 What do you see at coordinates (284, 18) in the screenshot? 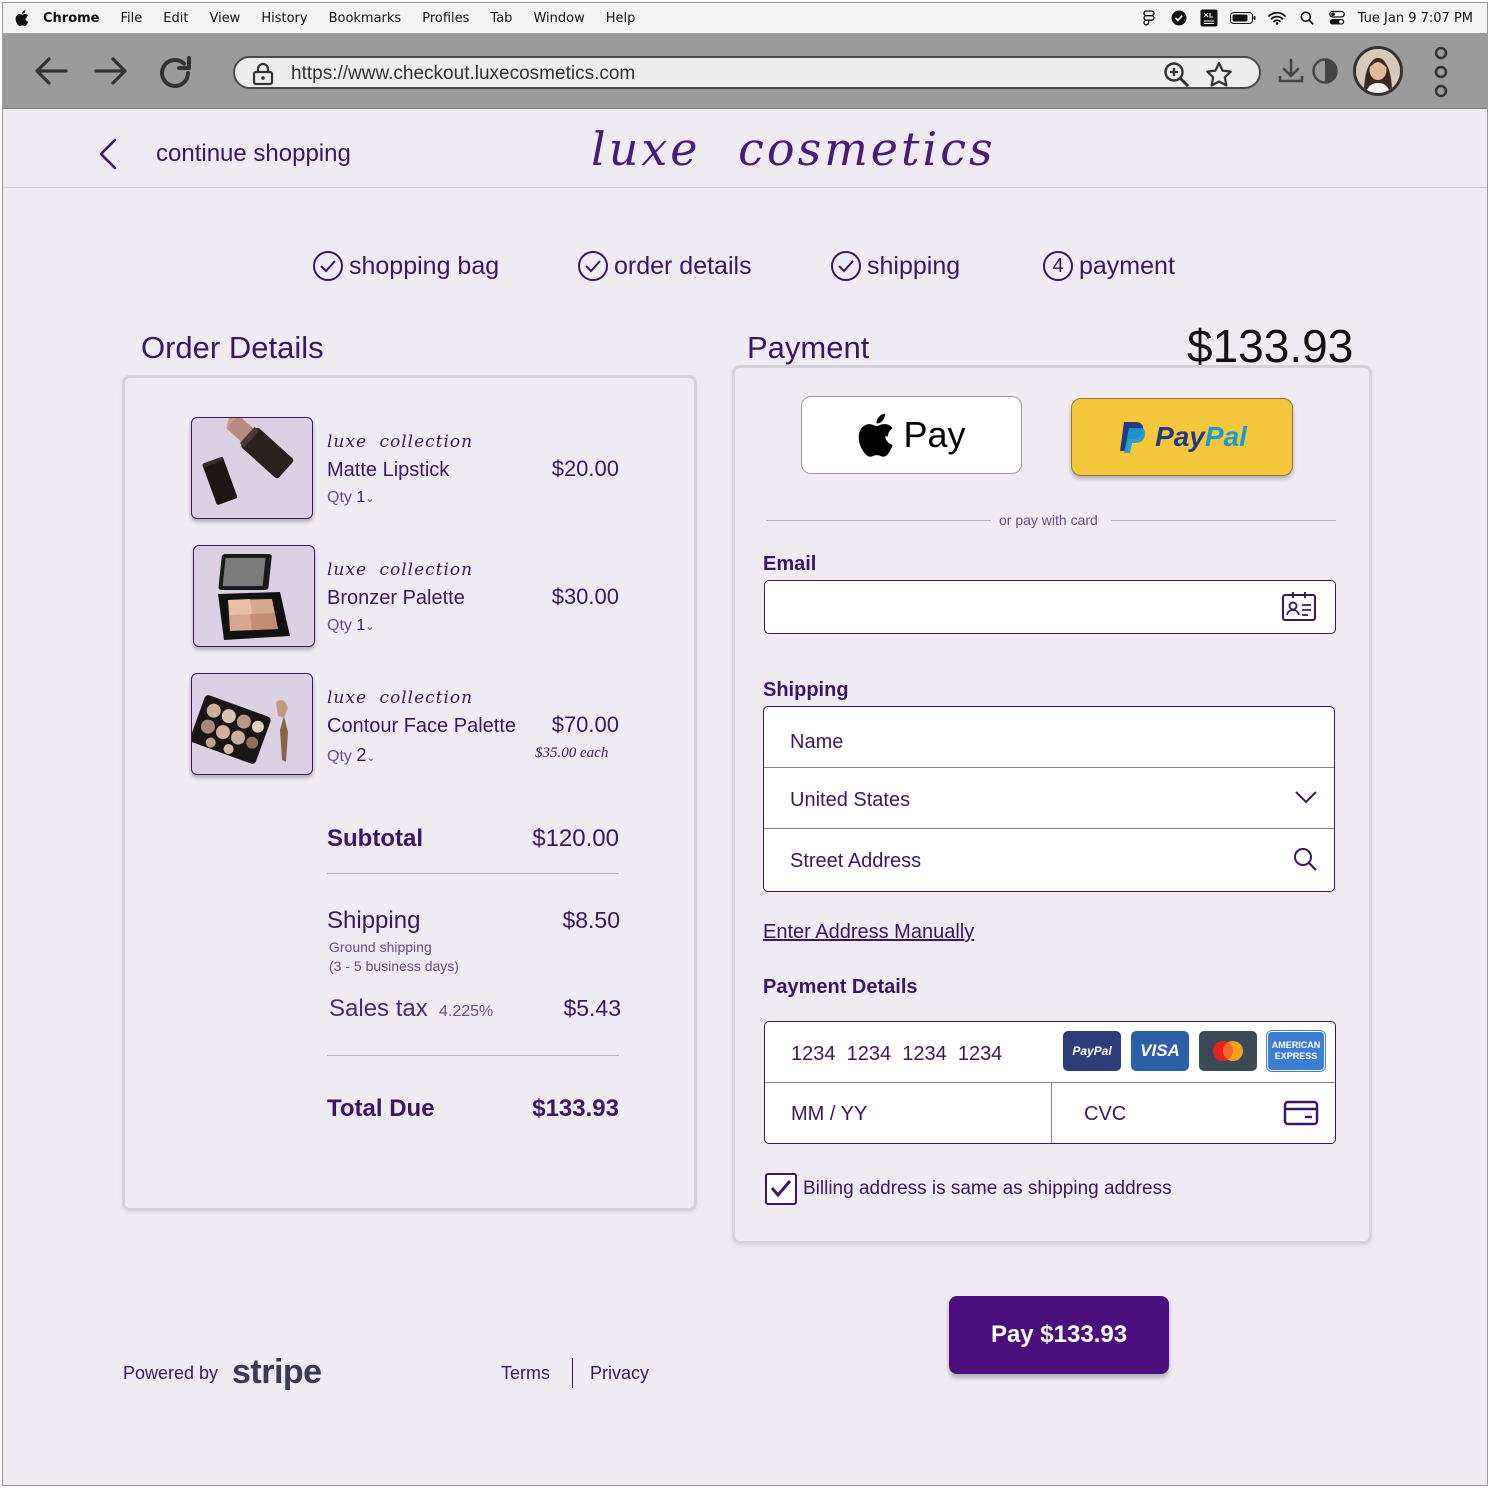
I see `menu-history: History` at bounding box center [284, 18].